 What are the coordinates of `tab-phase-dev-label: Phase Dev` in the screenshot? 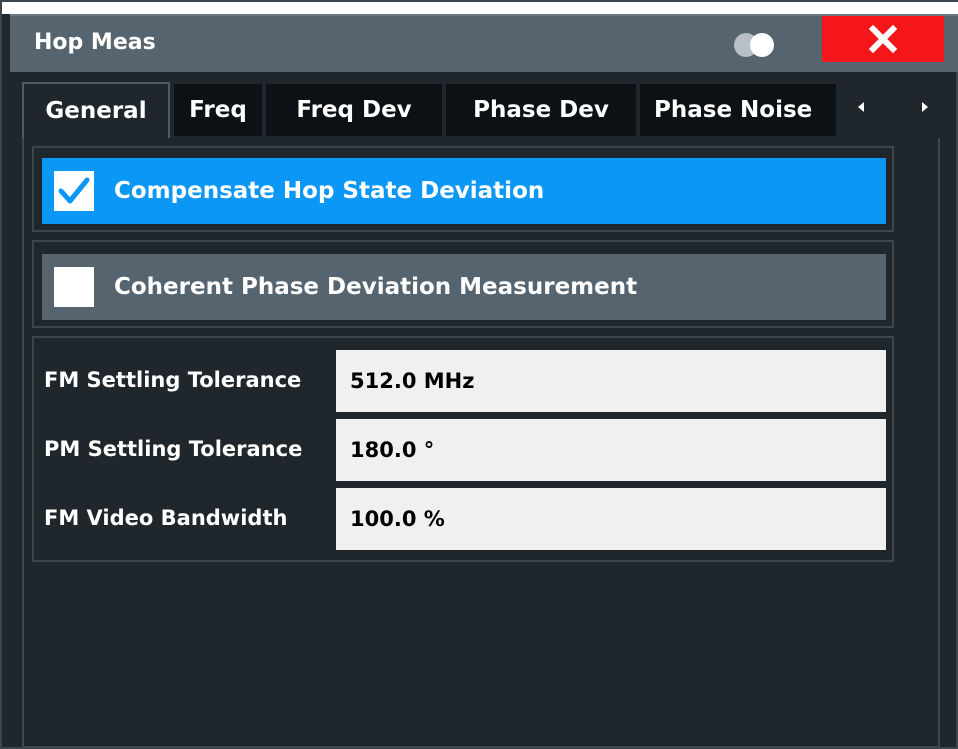 It's located at (541, 110).